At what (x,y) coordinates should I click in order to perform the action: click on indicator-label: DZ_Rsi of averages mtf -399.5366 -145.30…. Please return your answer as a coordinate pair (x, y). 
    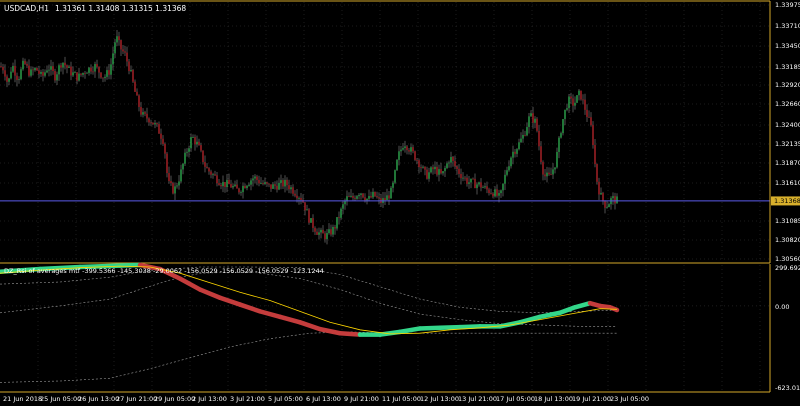
    Looking at the image, I should click on (164, 271).